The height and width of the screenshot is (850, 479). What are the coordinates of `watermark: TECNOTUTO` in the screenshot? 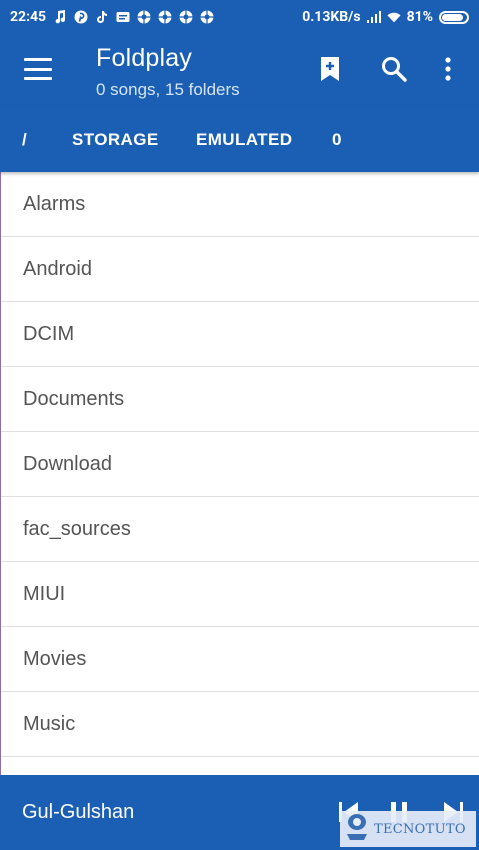 It's located at (408, 829).